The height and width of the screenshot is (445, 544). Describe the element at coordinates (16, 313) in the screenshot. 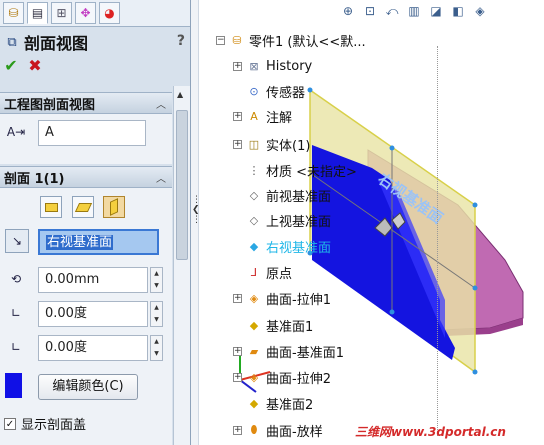

I see `angle-x-icon: ∟` at that location.